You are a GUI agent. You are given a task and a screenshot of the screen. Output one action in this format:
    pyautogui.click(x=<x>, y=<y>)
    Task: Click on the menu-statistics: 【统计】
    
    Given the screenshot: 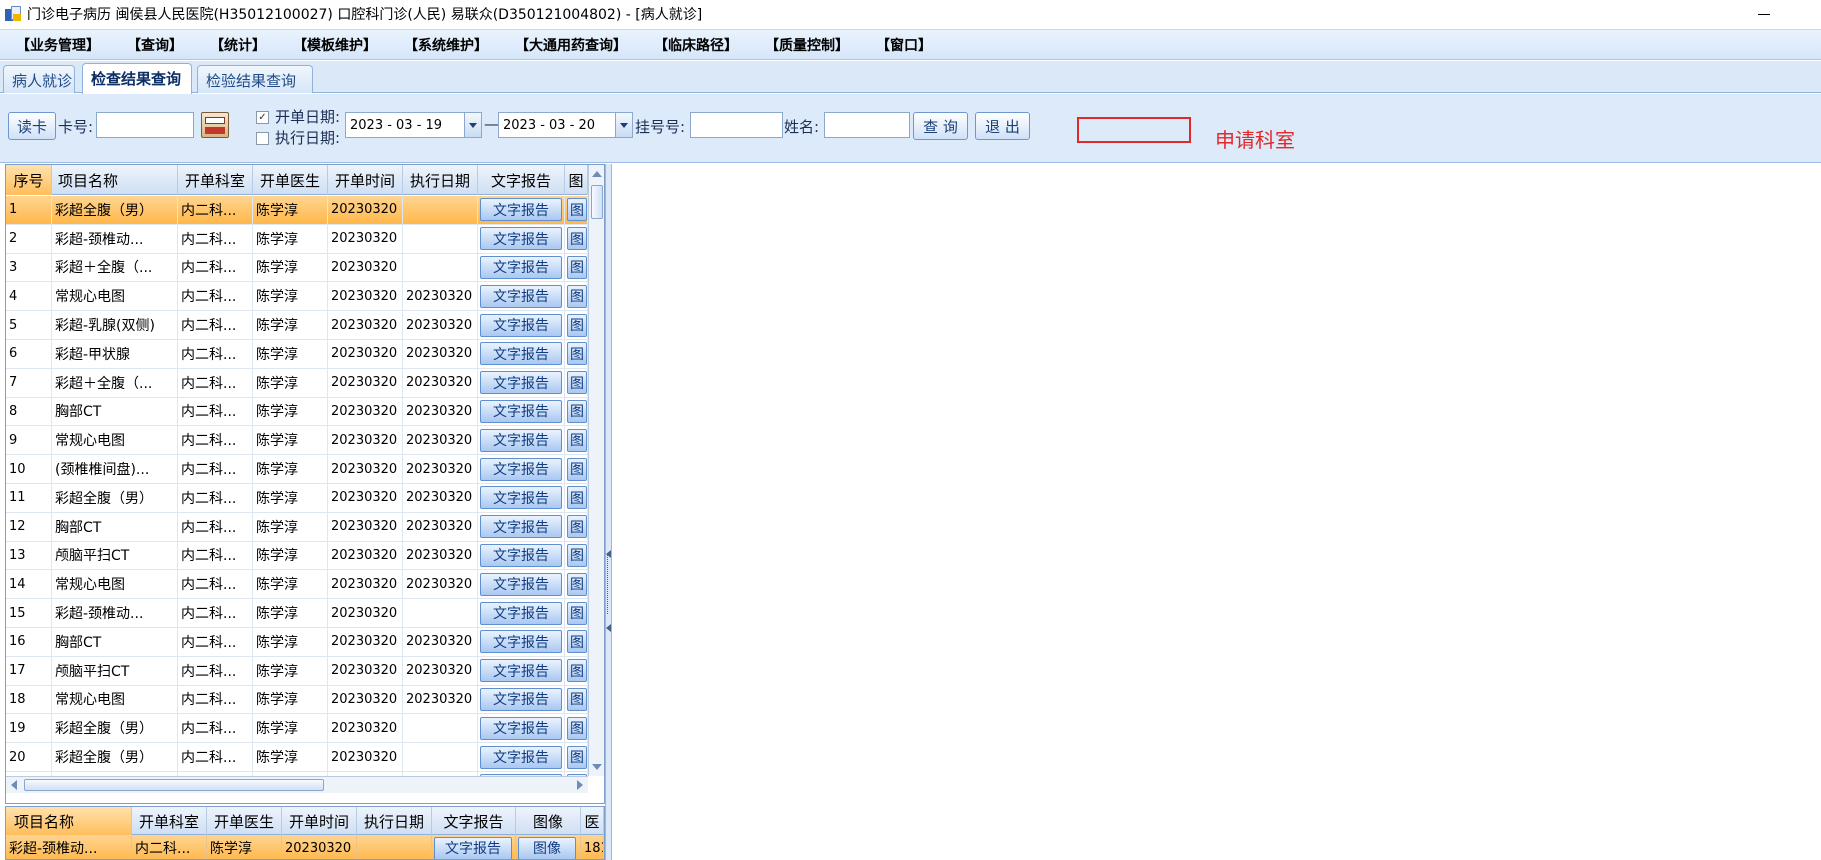 What is the action you would take?
    pyautogui.click(x=238, y=45)
    